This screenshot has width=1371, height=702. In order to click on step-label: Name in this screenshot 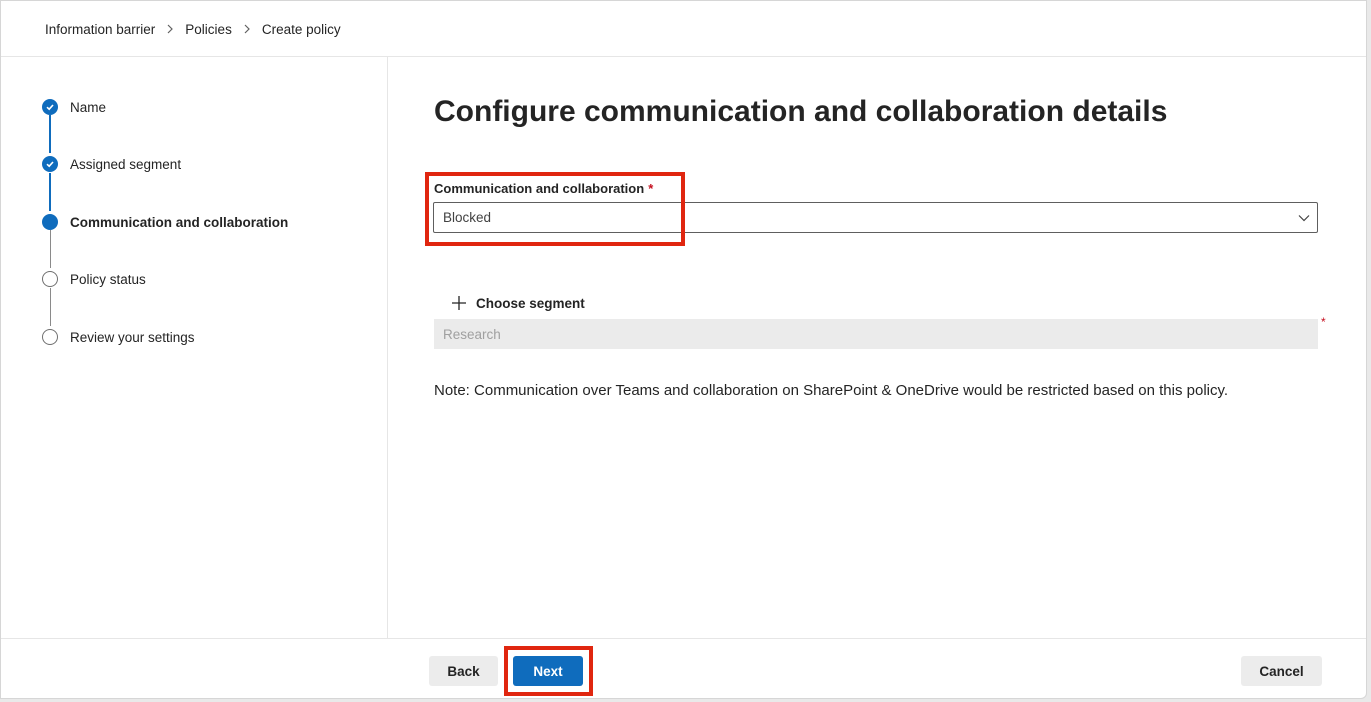, I will do `click(88, 107)`.